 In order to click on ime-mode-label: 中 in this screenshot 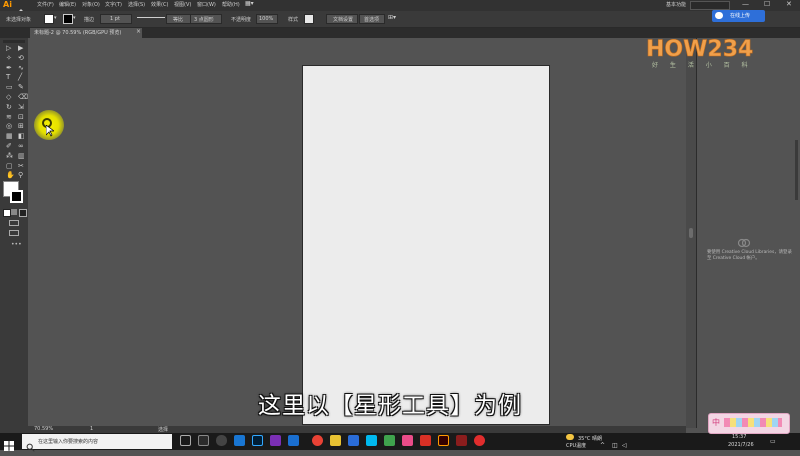, I will do `click(716, 422)`.